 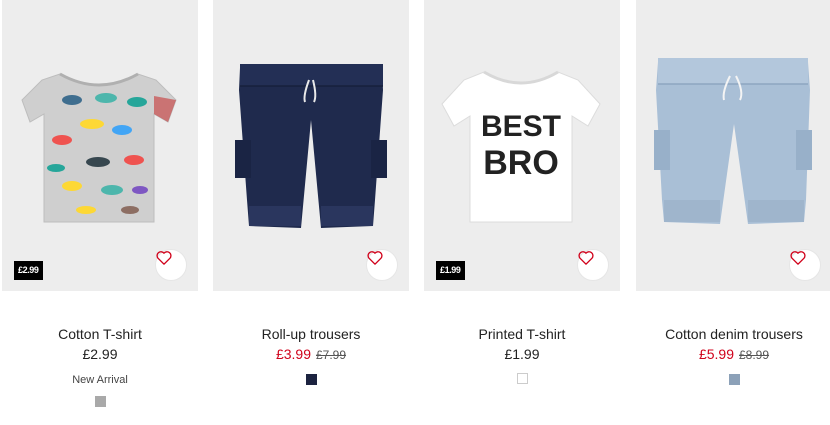 What do you see at coordinates (450, 270) in the screenshot?
I see `price-tag-badge: £1.99` at bounding box center [450, 270].